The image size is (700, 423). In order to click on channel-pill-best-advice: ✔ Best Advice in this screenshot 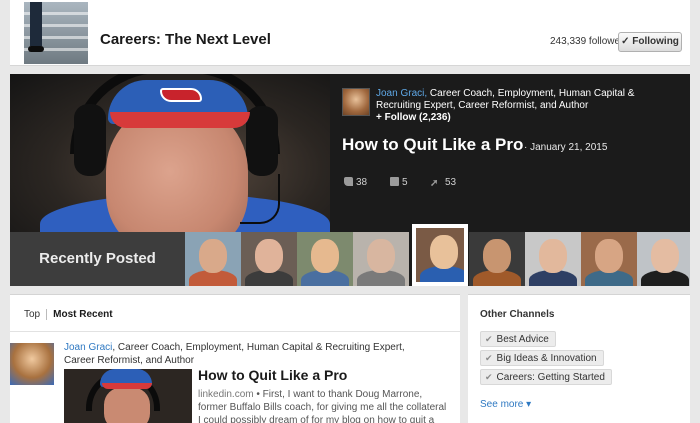, I will do `click(518, 339)`.